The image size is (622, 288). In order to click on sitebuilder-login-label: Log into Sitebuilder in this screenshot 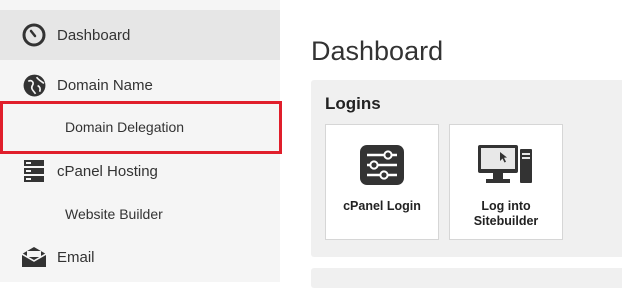, I will do `click(506, 213)`.